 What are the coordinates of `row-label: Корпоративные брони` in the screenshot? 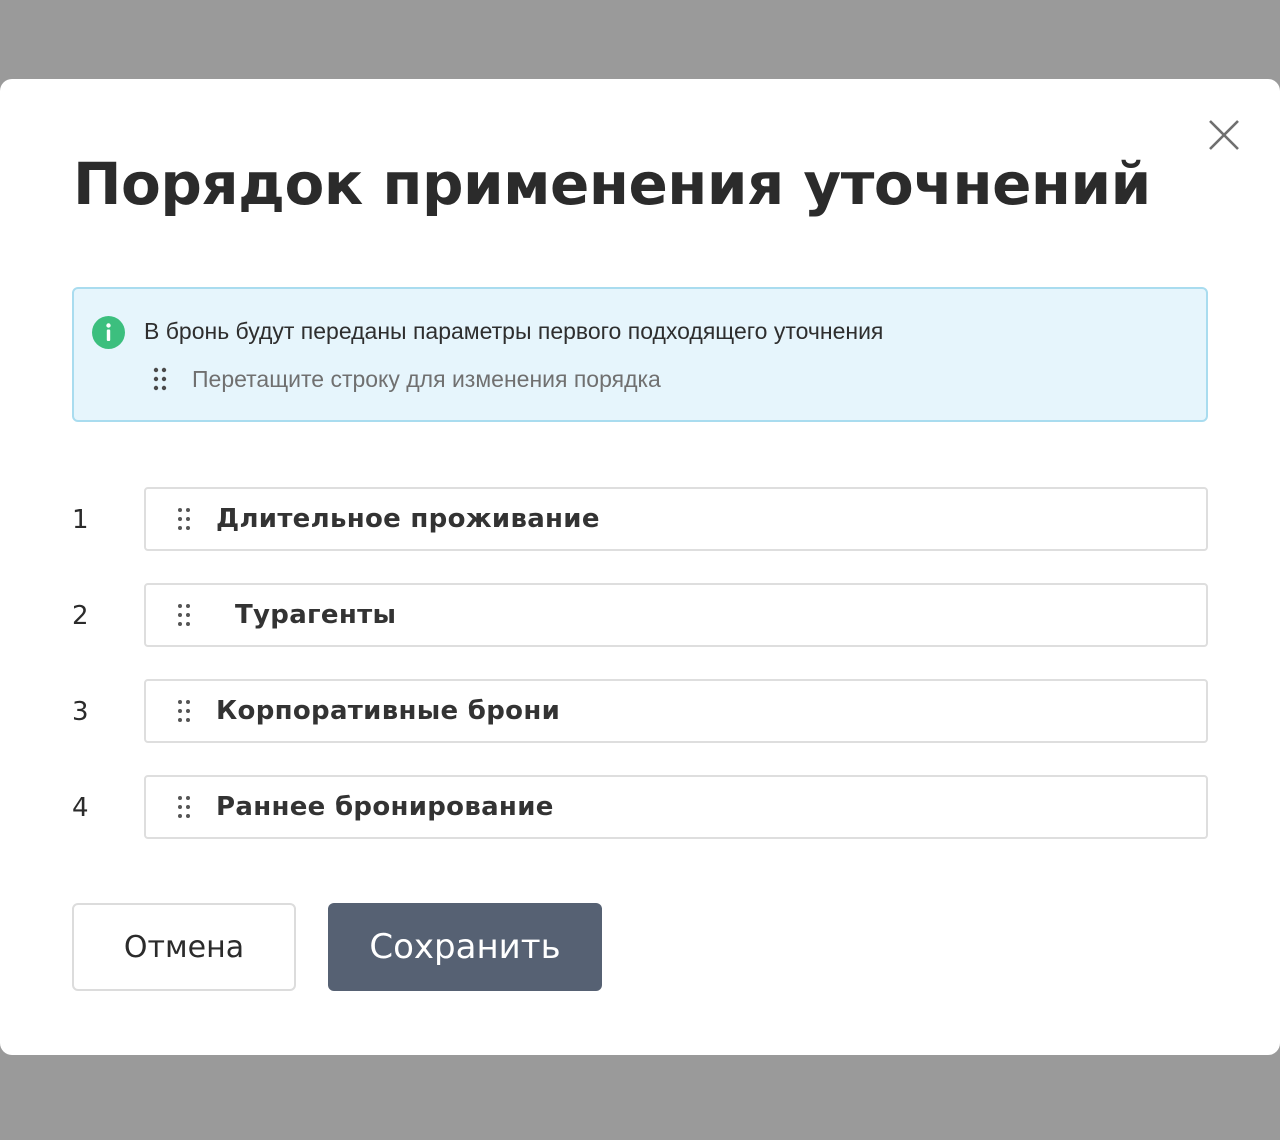 It's located at (388, 711).